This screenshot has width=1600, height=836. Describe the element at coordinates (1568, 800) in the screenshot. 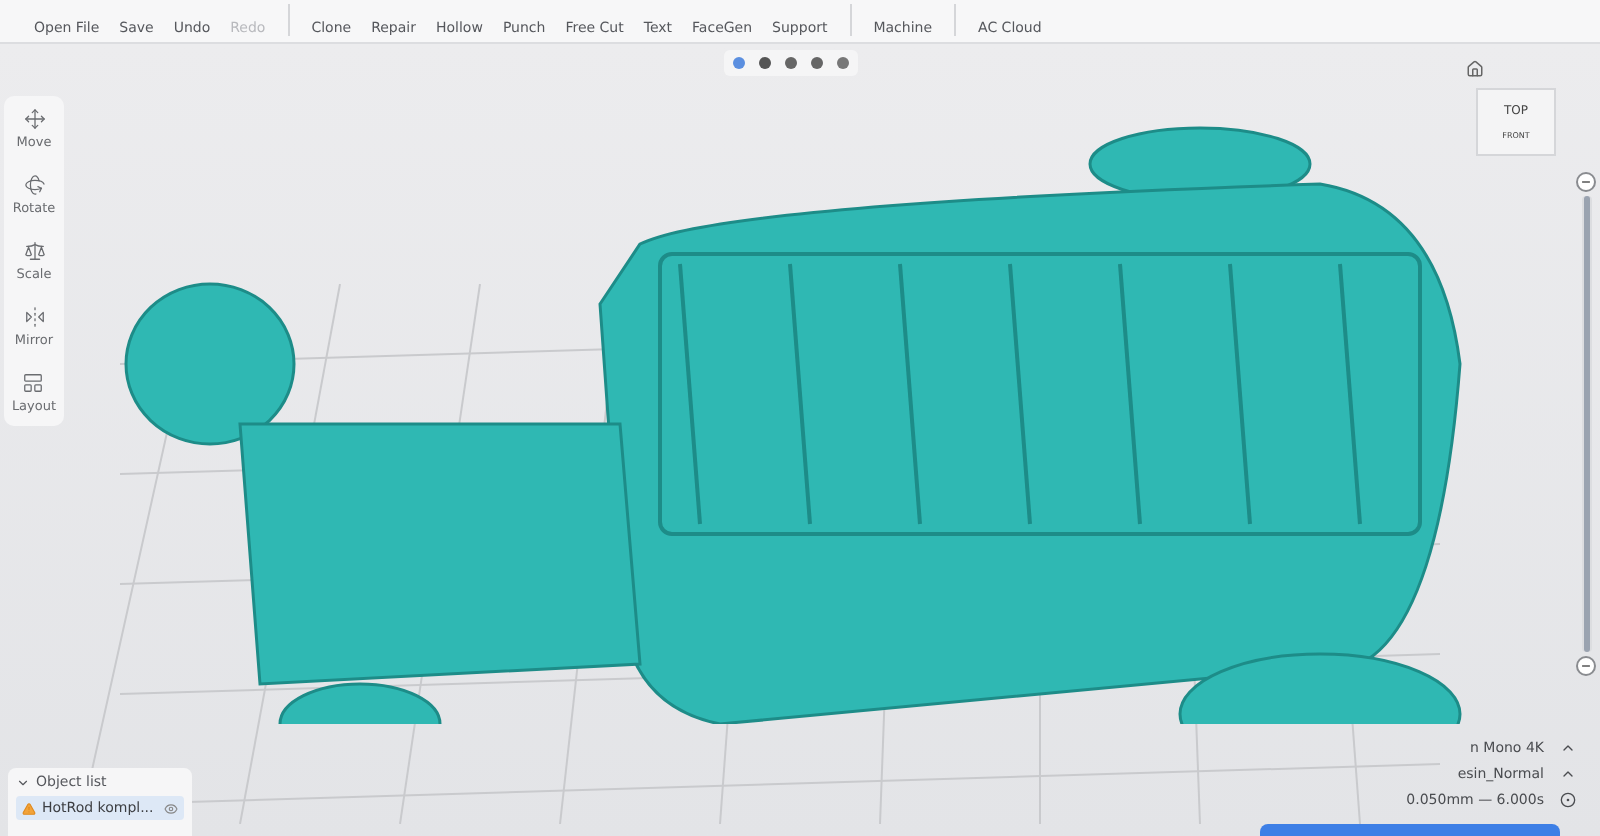

I see `target-icon` at that location.